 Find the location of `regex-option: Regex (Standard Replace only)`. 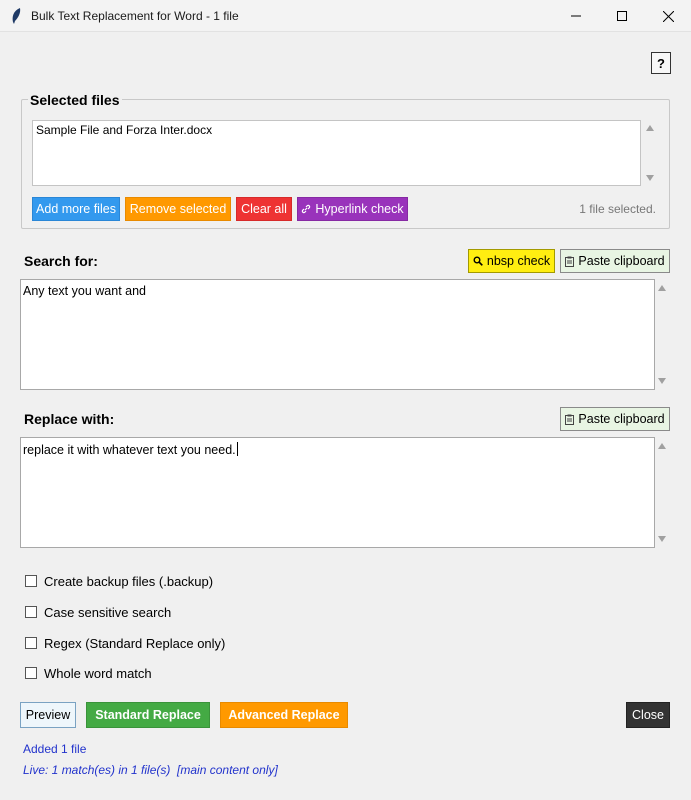

regex-option: Regex (Standard Replace only) is located at coordinates (125, 643).